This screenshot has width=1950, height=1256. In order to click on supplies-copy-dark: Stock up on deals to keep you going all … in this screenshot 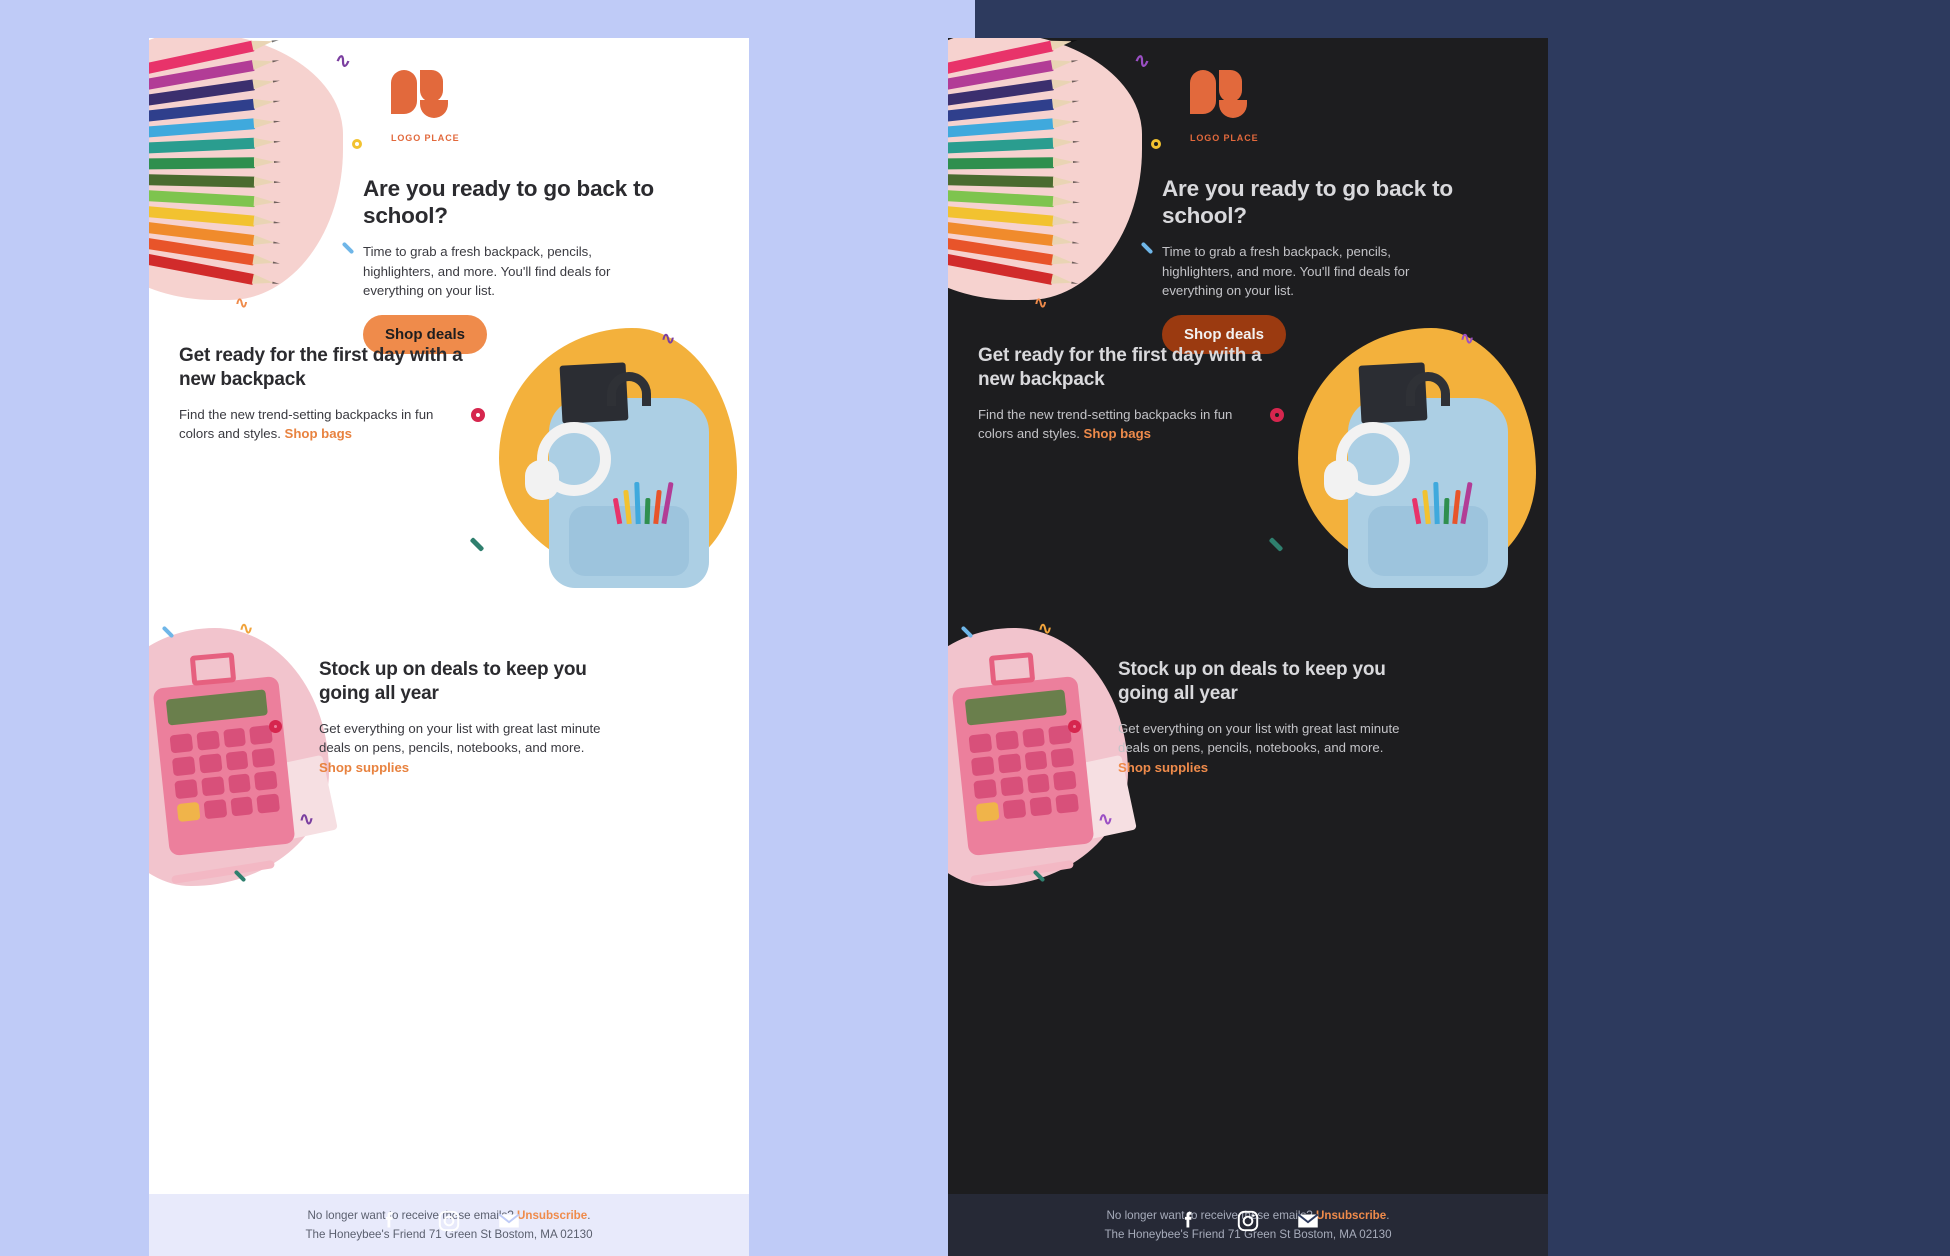, I will do `click(1273, 717)`.